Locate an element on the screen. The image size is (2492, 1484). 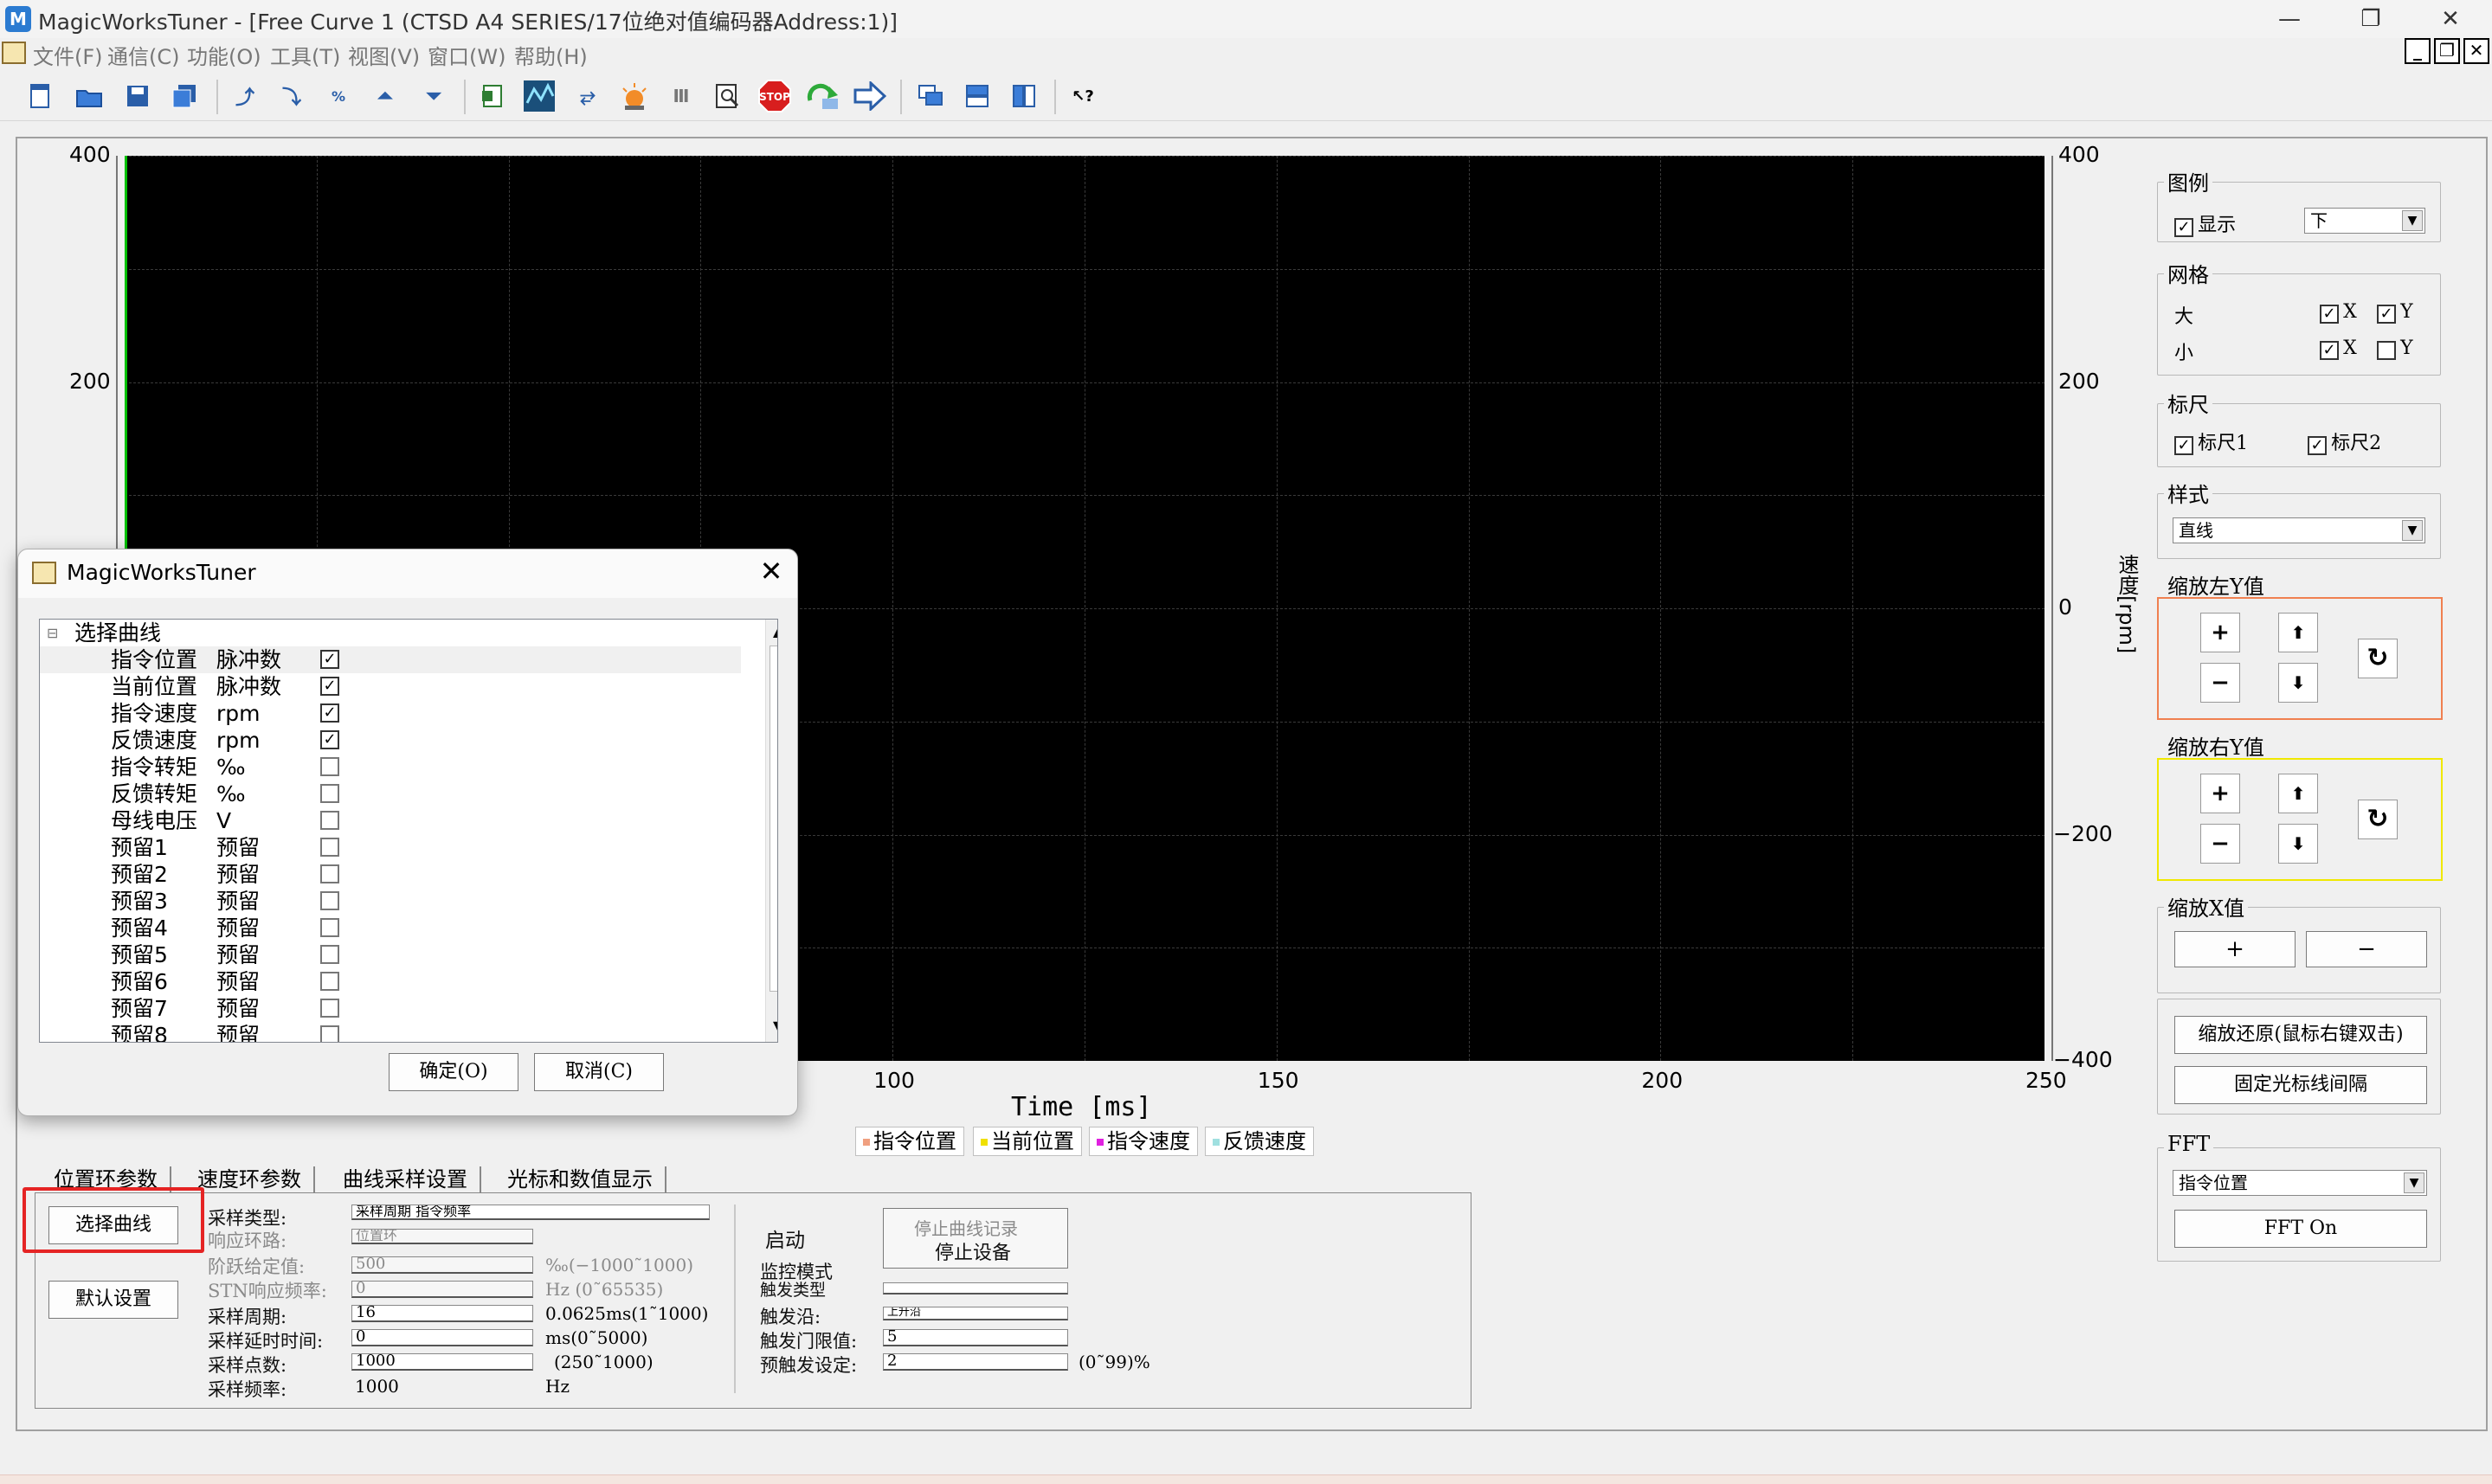
legend-show-checkbox: ✓ 显示 is located at coordinates (2205, 223).